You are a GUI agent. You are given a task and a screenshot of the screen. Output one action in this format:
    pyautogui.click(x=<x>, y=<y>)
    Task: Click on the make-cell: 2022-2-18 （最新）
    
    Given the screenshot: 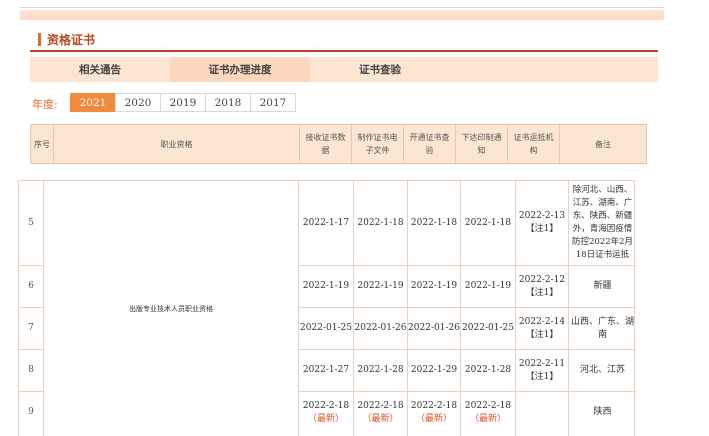 What is the action you would take?
    pyautogui.click(x=380, y=412)
    